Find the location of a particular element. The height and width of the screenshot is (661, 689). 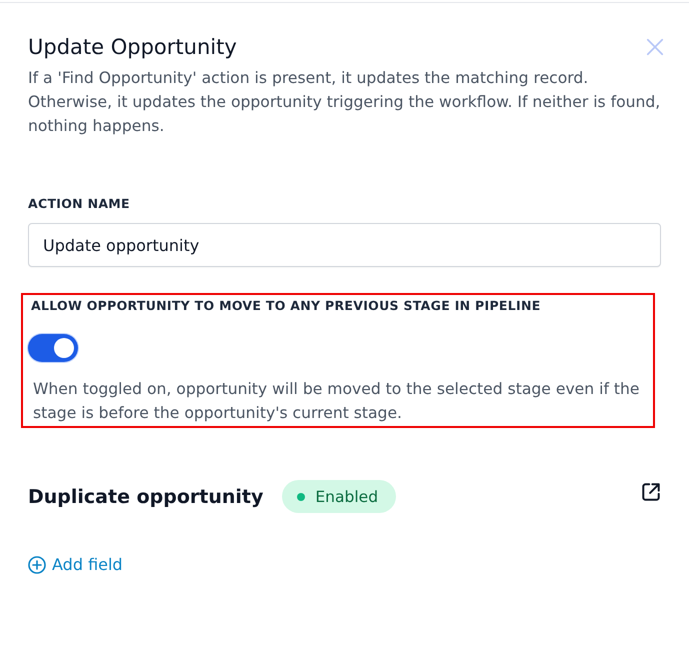

plus-circle-icon is located at coordinates (37, 565).